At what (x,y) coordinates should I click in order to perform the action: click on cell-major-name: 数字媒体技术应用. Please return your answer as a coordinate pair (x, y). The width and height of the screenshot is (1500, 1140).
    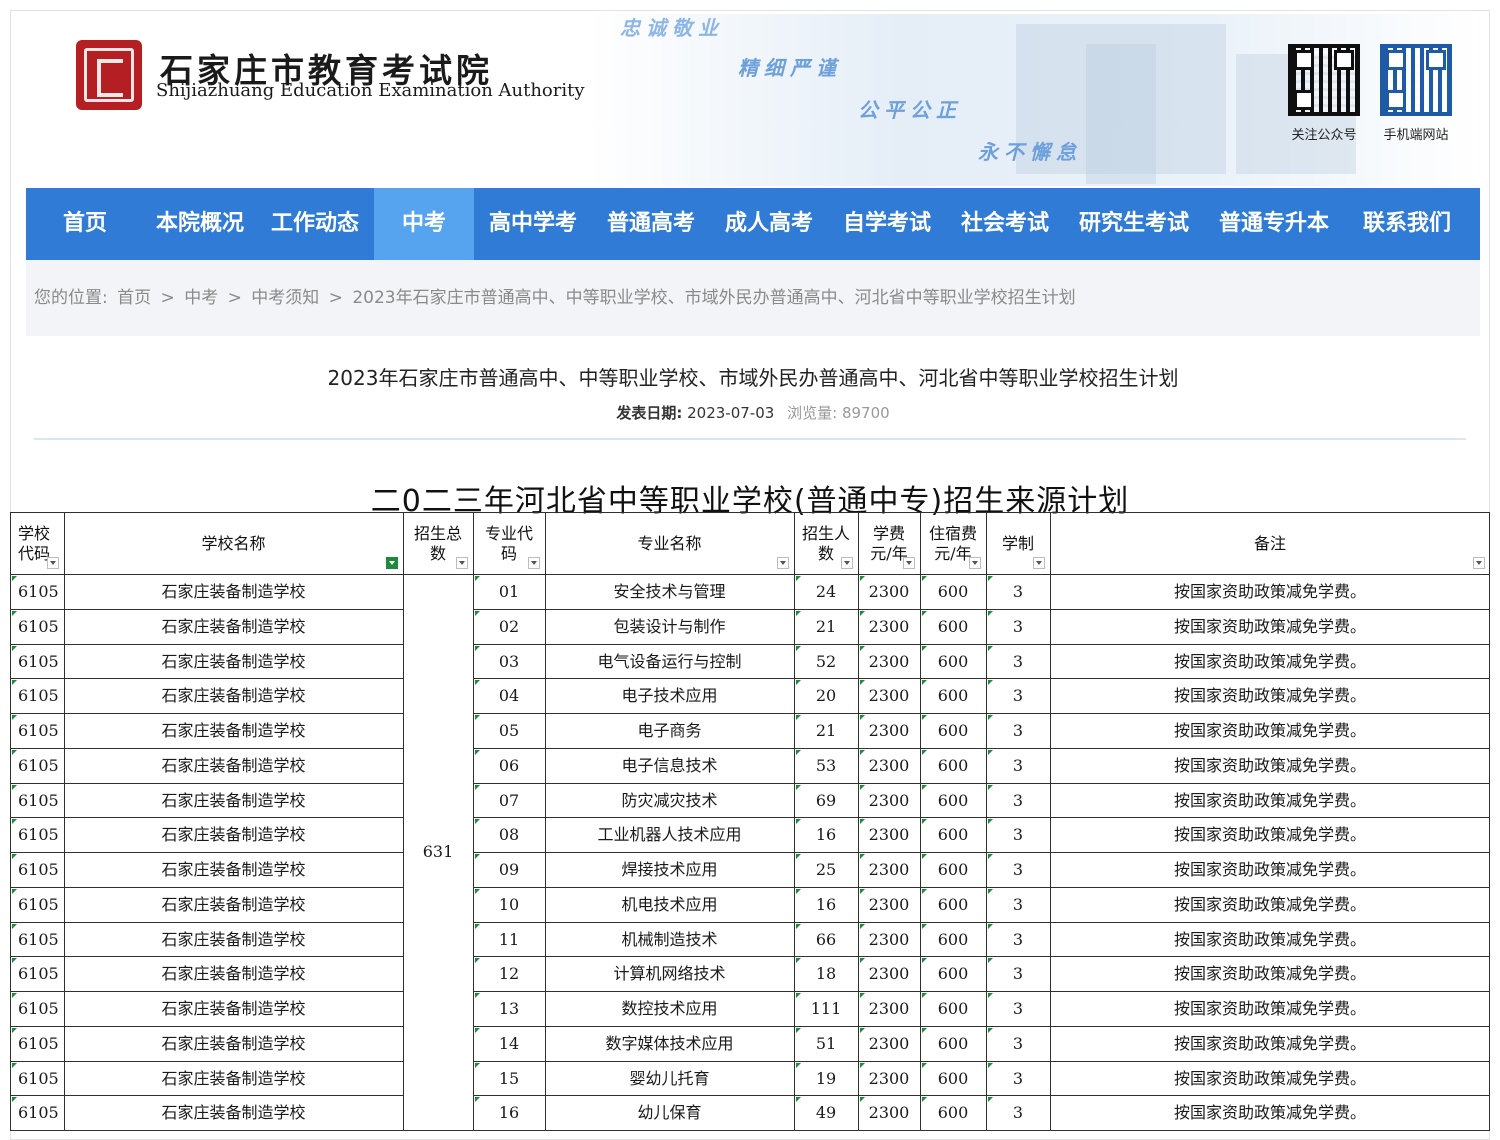
    Looking at the image, I should click on (669, 1043).